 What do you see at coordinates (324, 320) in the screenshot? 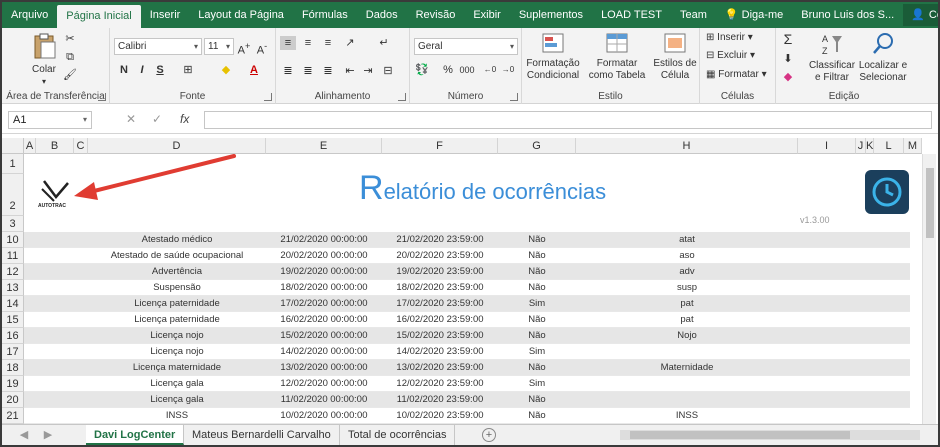
I see `cell-start: 16/02/2020 00:00:00` at bounding box center [324, 320].